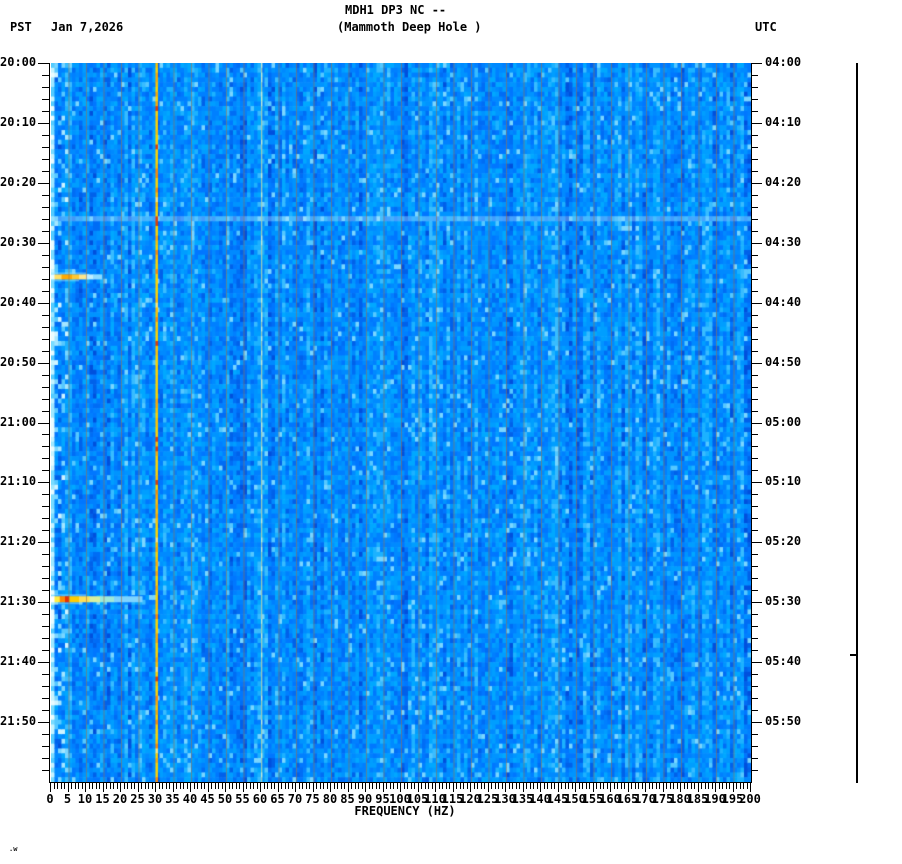 This screenshot has width=902, height=864. I want to click on right-time-label: 05:40, so click(783, 661).